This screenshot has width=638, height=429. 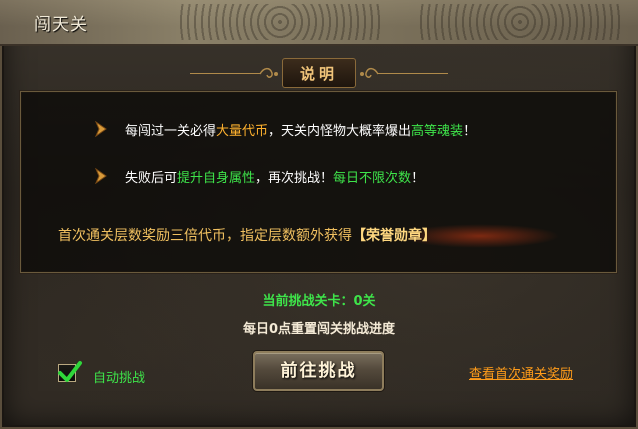 What do you see at coordinates (319, 329) in the screenshot?
I see `daily-reset-note: 每日0点重置闯关挑战进度` at bounding box center [319, 329].